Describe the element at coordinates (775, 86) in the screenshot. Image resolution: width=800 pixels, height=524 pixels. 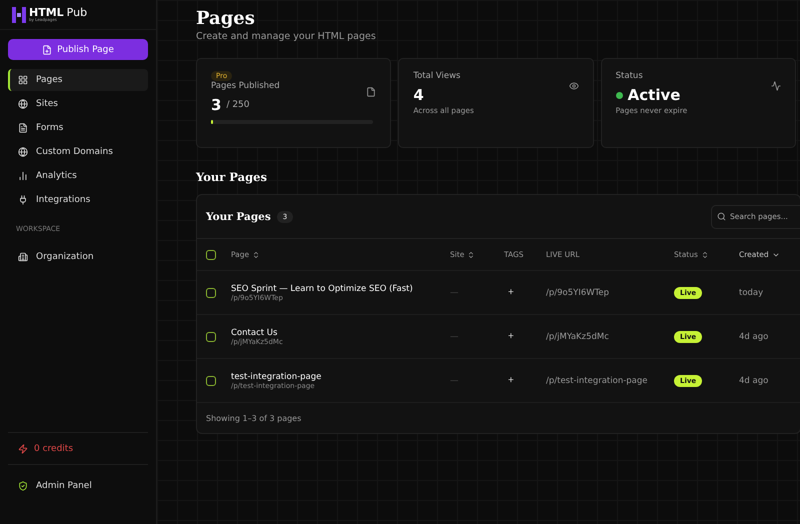
I see `activity-icon` at that location.